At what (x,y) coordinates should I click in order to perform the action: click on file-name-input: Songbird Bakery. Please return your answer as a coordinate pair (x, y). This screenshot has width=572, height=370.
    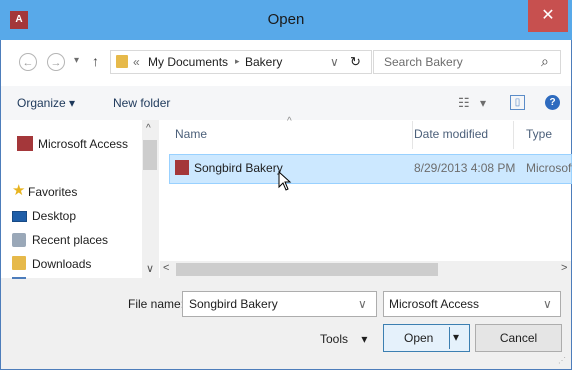
    Looking at the image, I should click on (233, 304).